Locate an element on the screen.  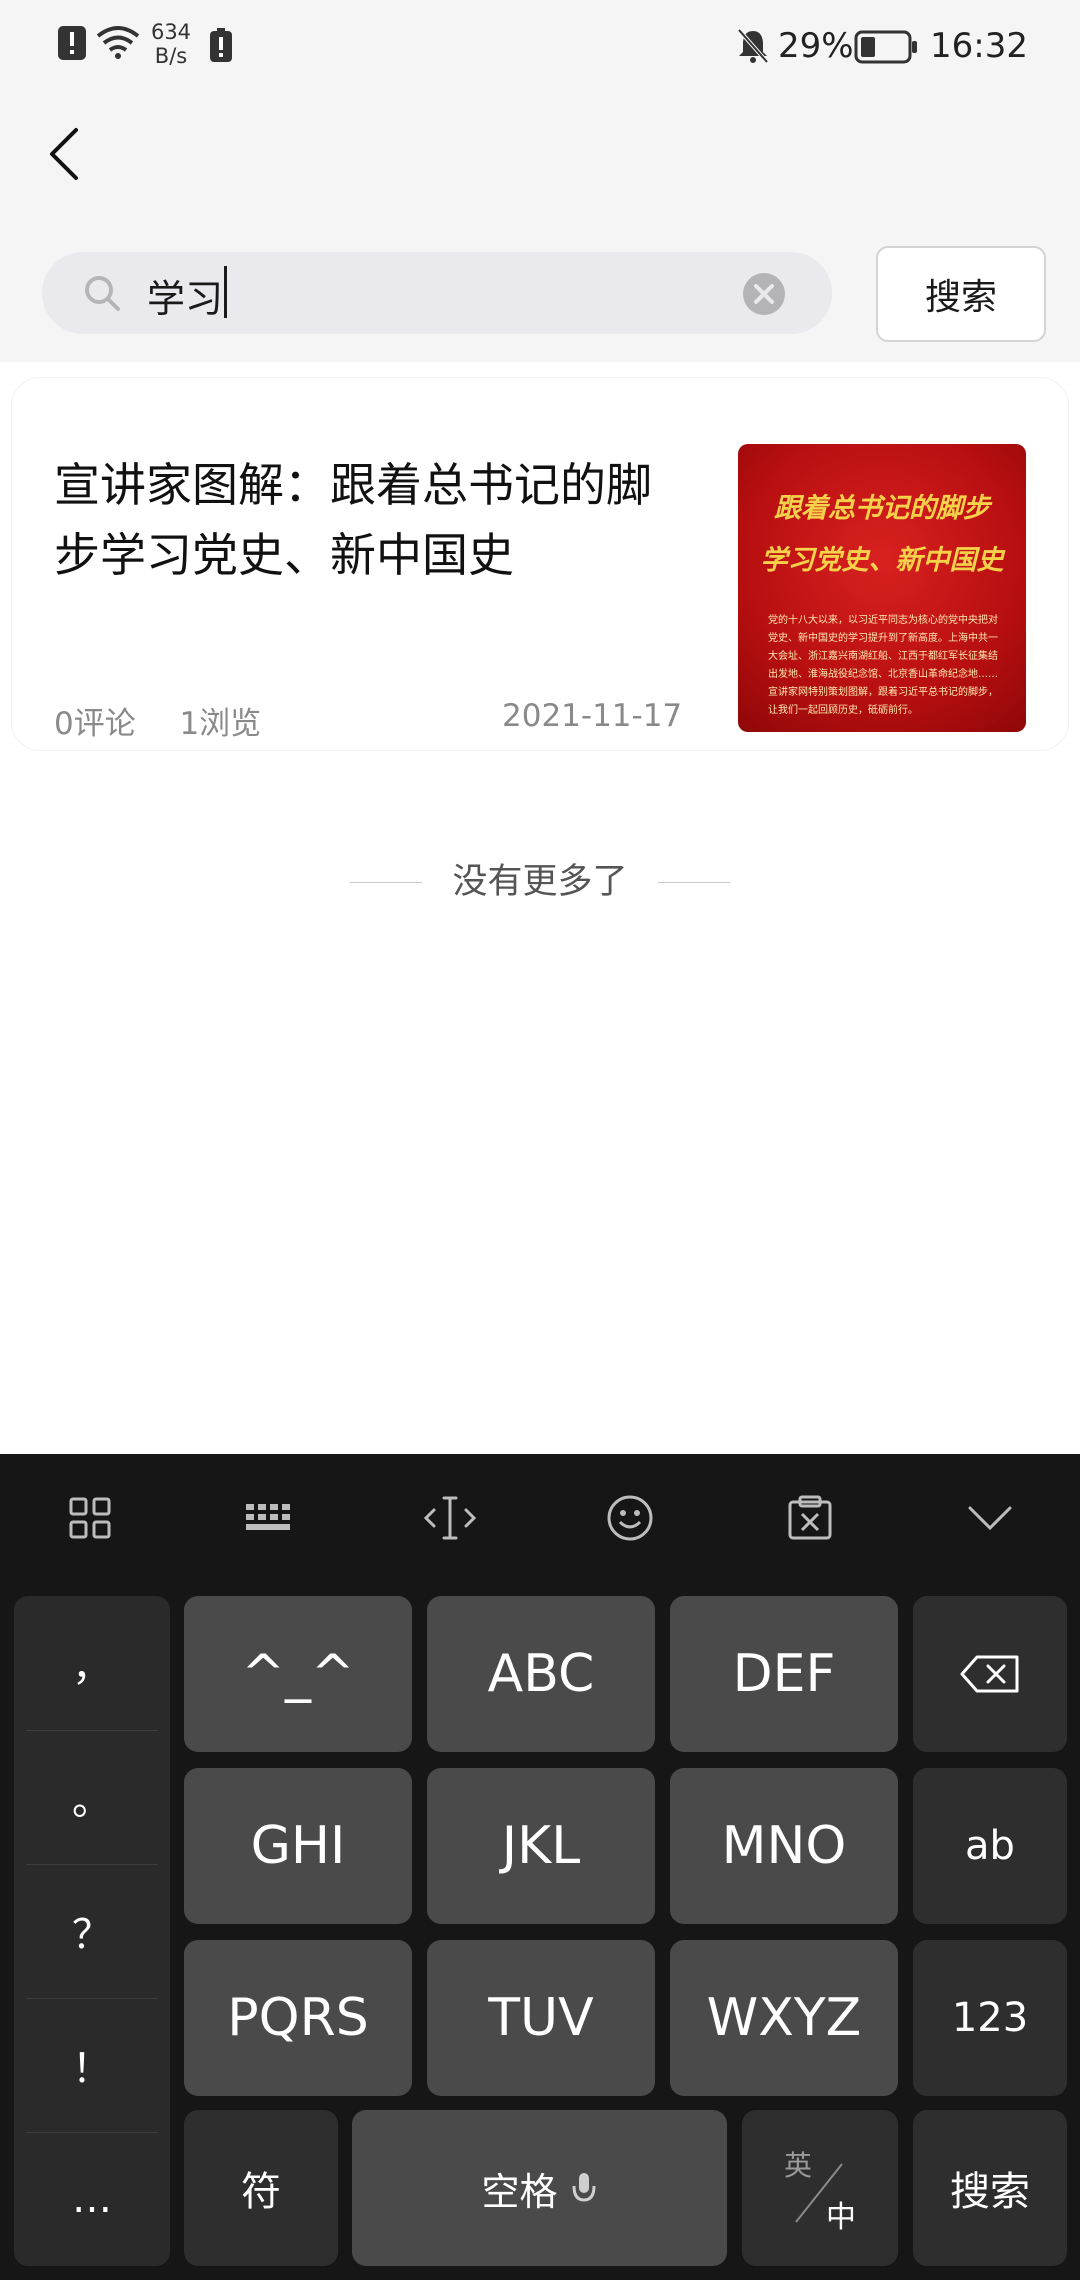
clock: 16:32 is located at coordinates (979, 46).